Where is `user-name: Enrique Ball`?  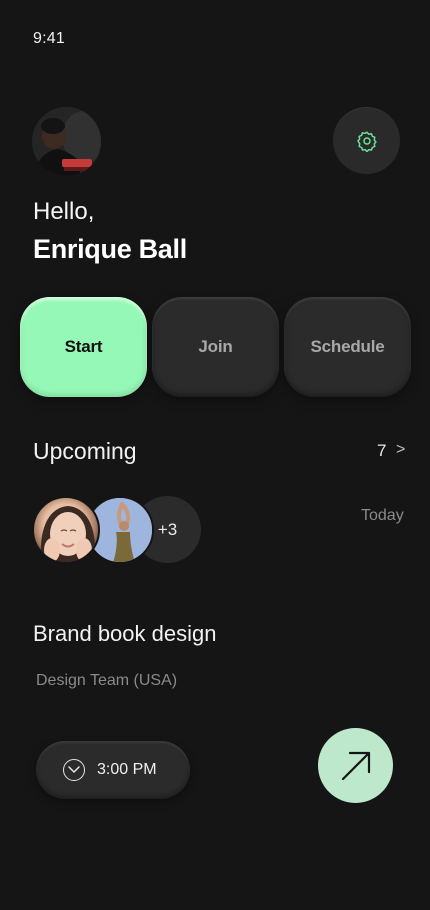
user-name: Enrique Ball is located at coordinates (110, 249).